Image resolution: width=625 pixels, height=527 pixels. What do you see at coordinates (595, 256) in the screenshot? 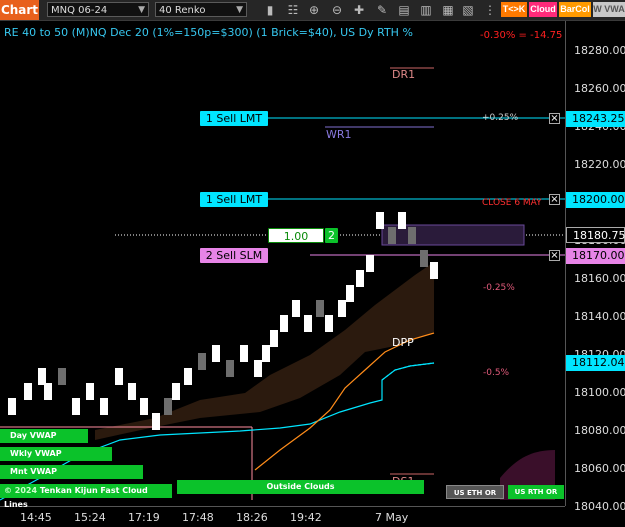
I see `price-box-4: 18170.00` at bounding box center [595, 256].